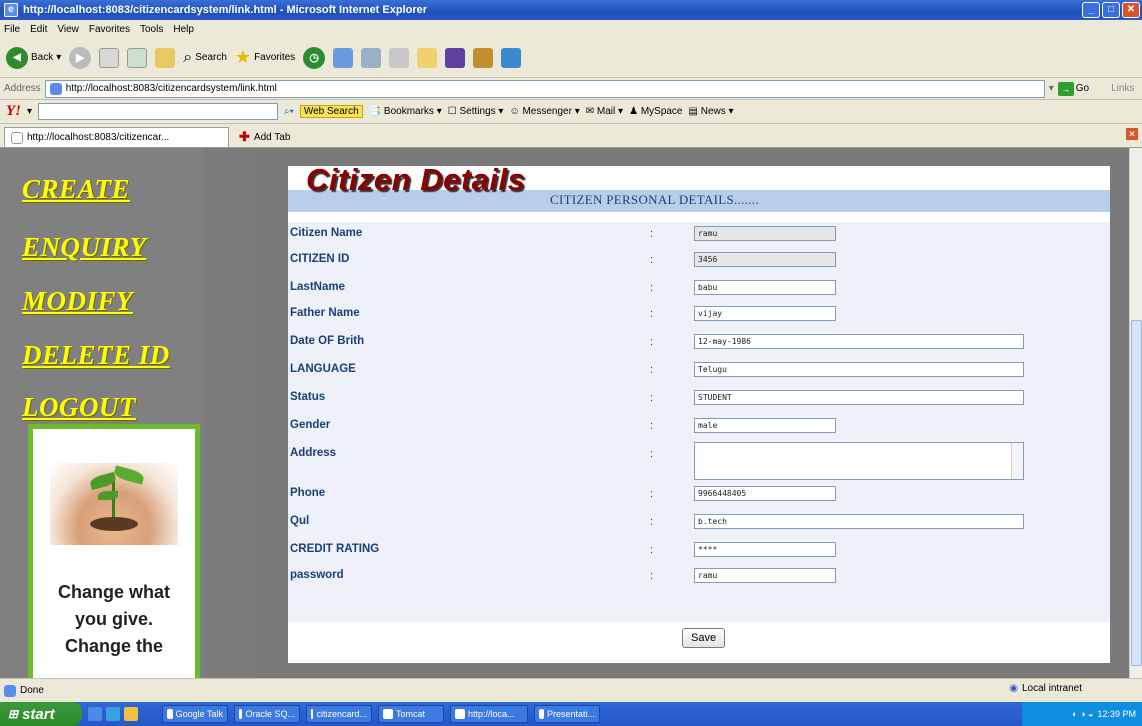  What do you see at coordinates (165, 57) in the screenshot?
I see `home-icon` at bounding box center [165, 57].